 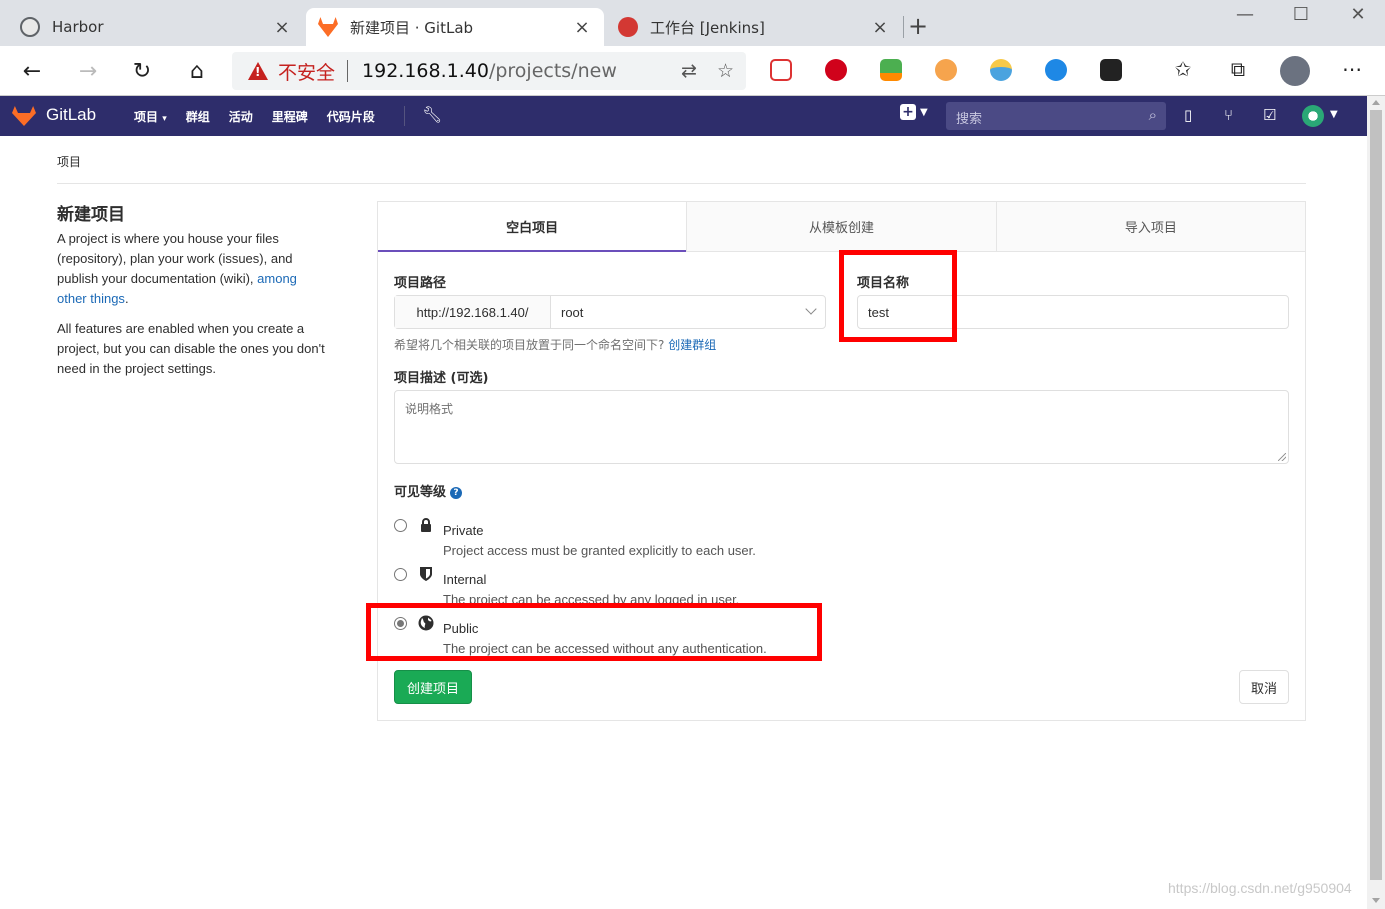 I want to click on namespace-hint: 希望将几个相关联的项目放置于同一个命名空间下? 创建群组, so click(x=555, y=344).